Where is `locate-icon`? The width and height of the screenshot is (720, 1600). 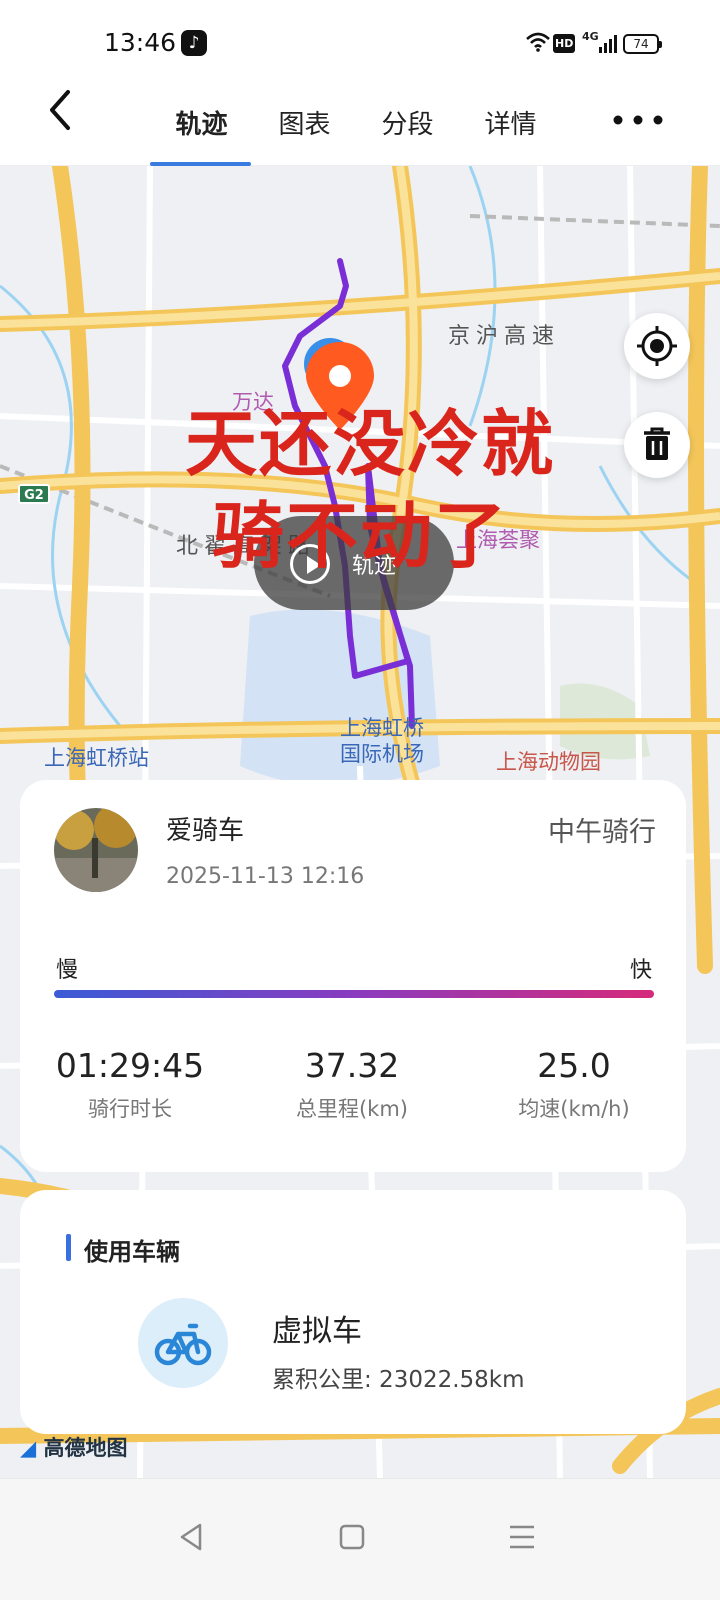 locate-icon is located at coordinates (657, 346).